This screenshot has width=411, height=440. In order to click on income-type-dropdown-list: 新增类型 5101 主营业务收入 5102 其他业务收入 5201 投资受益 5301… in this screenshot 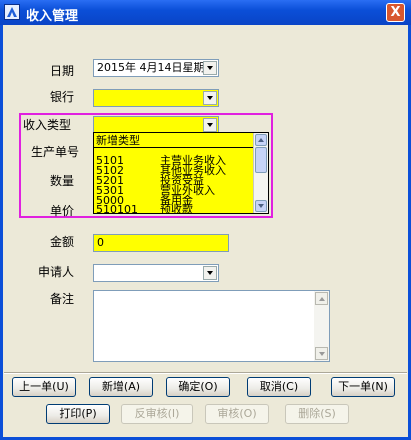, I will do `click(181, 173)`.